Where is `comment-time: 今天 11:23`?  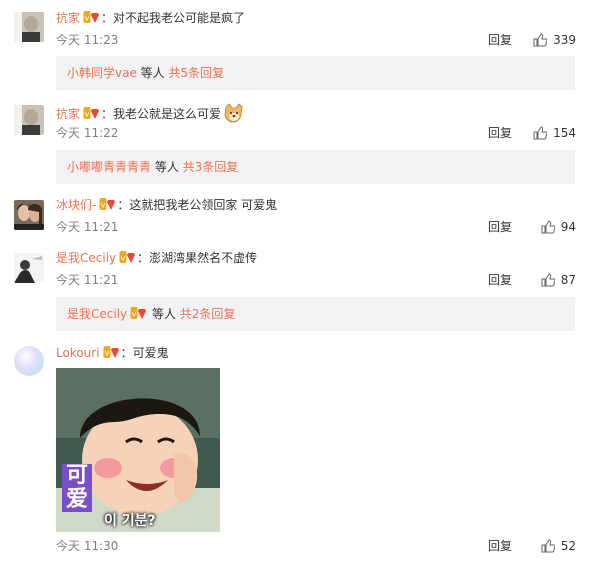 comment-time: 今天 11:23 is located at coordinates (87, 40).